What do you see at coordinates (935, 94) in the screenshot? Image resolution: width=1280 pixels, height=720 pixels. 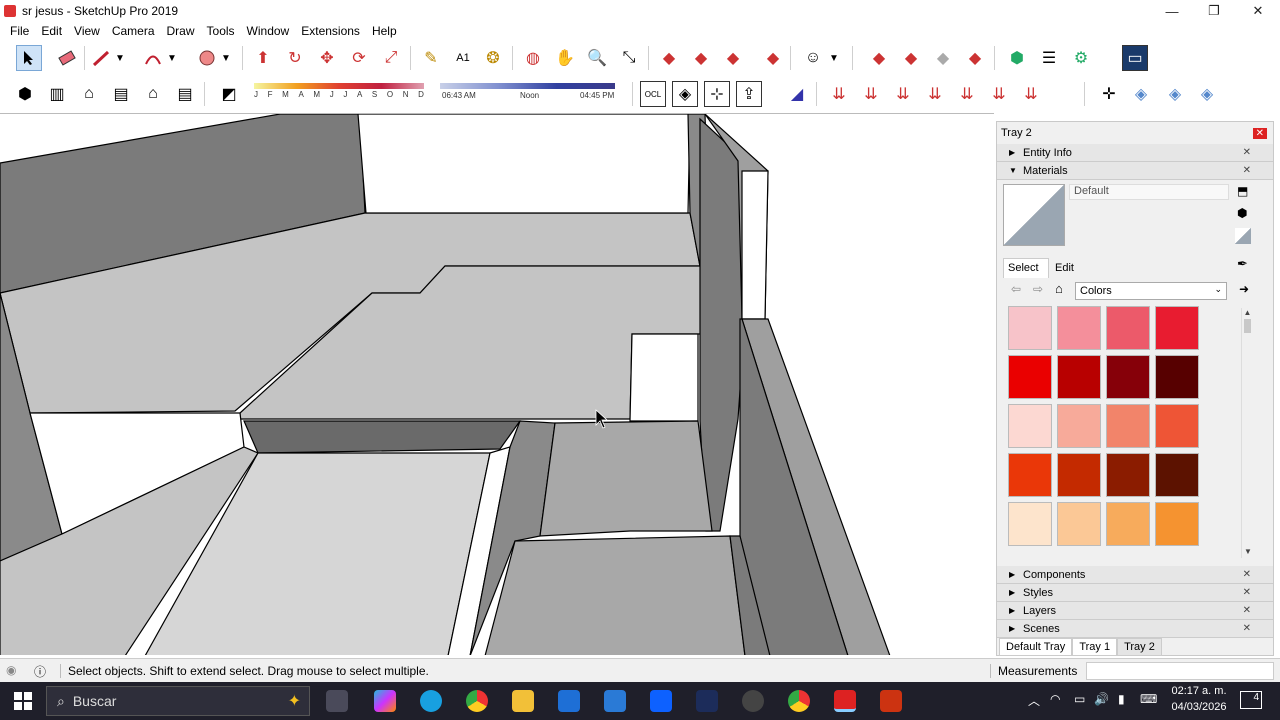 I see `plugin-d-icon: ⇊` at bounding box center [935, 94].